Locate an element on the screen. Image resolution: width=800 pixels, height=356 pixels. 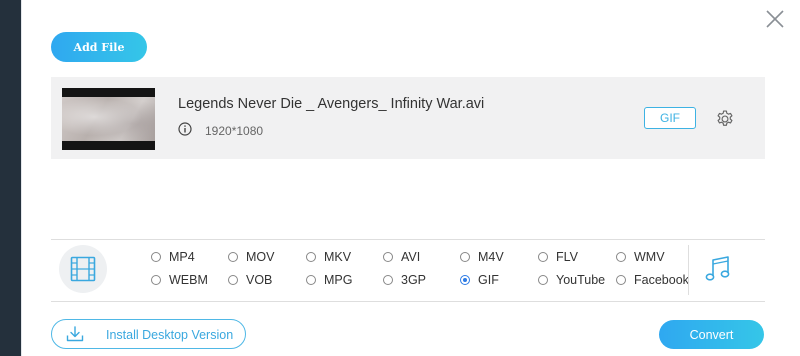
video-format-tab is located at coordinates (83, 269).